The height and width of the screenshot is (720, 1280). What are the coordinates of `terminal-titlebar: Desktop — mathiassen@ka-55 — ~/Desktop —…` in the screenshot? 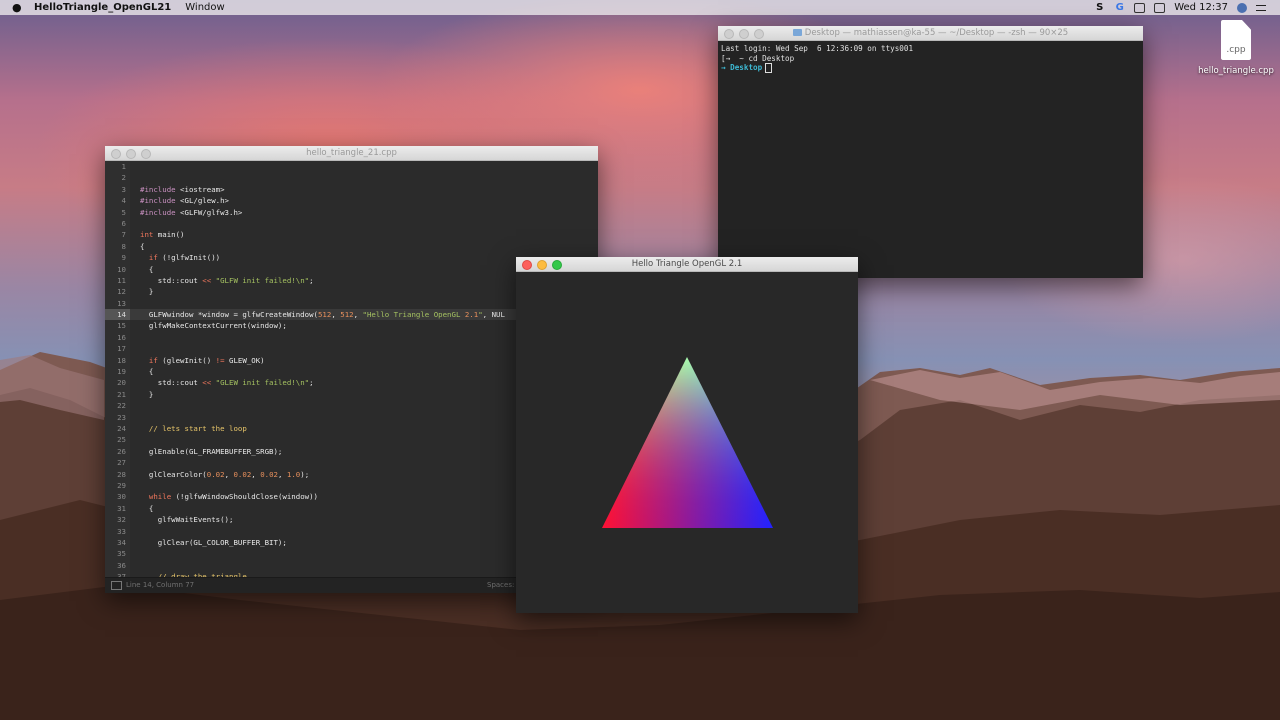 It's located at (930, 33).